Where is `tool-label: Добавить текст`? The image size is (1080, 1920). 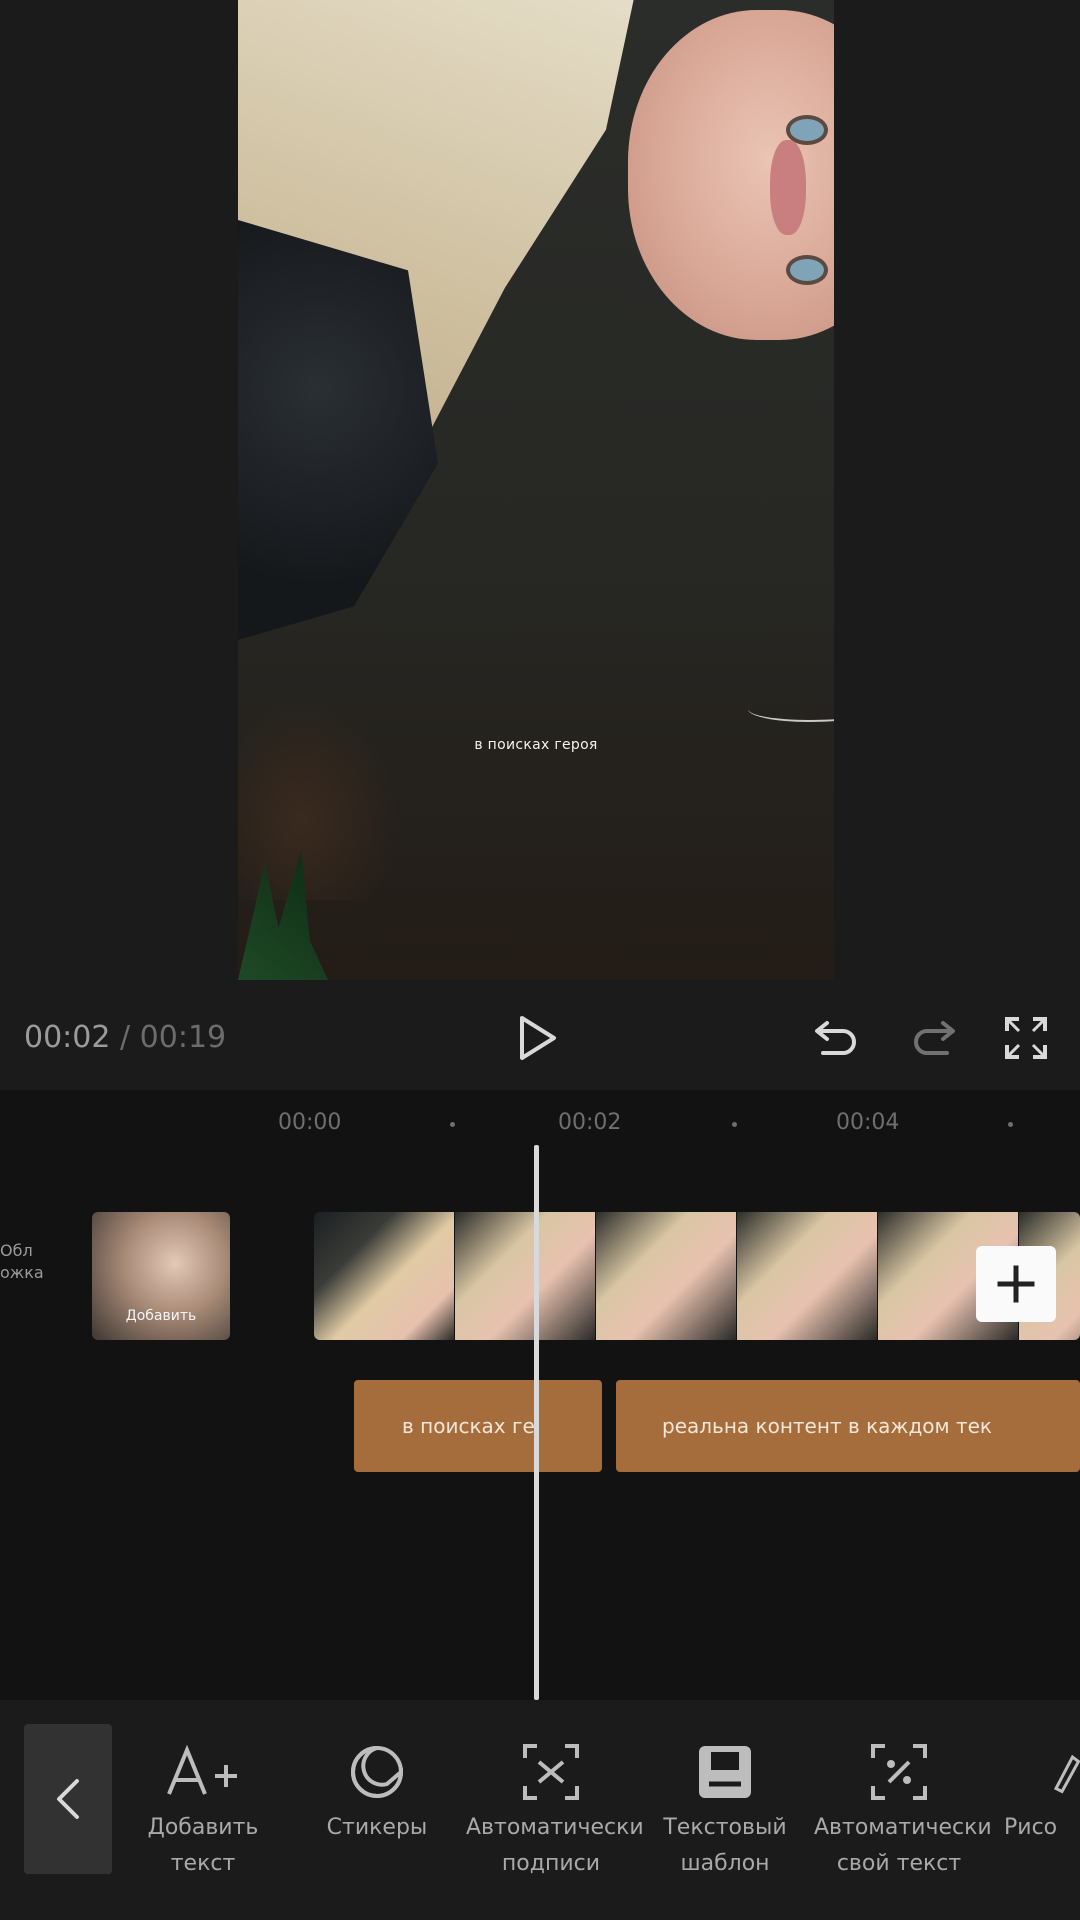 tool-label: Добавить текст is located at coordinates (203, 1845).